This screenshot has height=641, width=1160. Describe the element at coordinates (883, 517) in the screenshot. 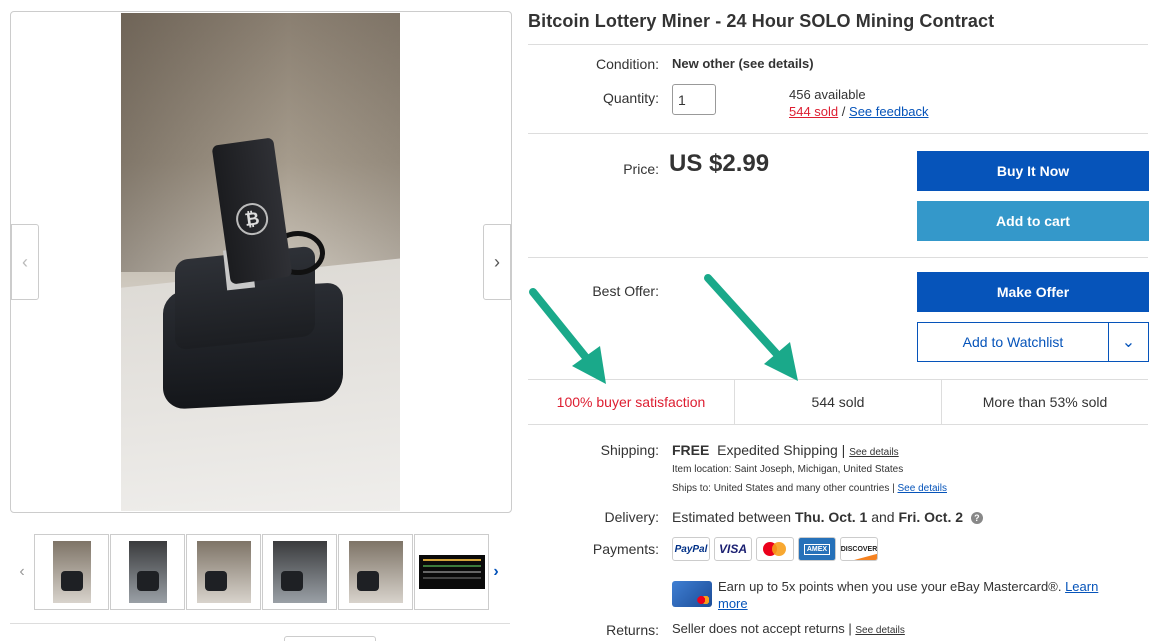

I see `delivery-and: and` at that location.